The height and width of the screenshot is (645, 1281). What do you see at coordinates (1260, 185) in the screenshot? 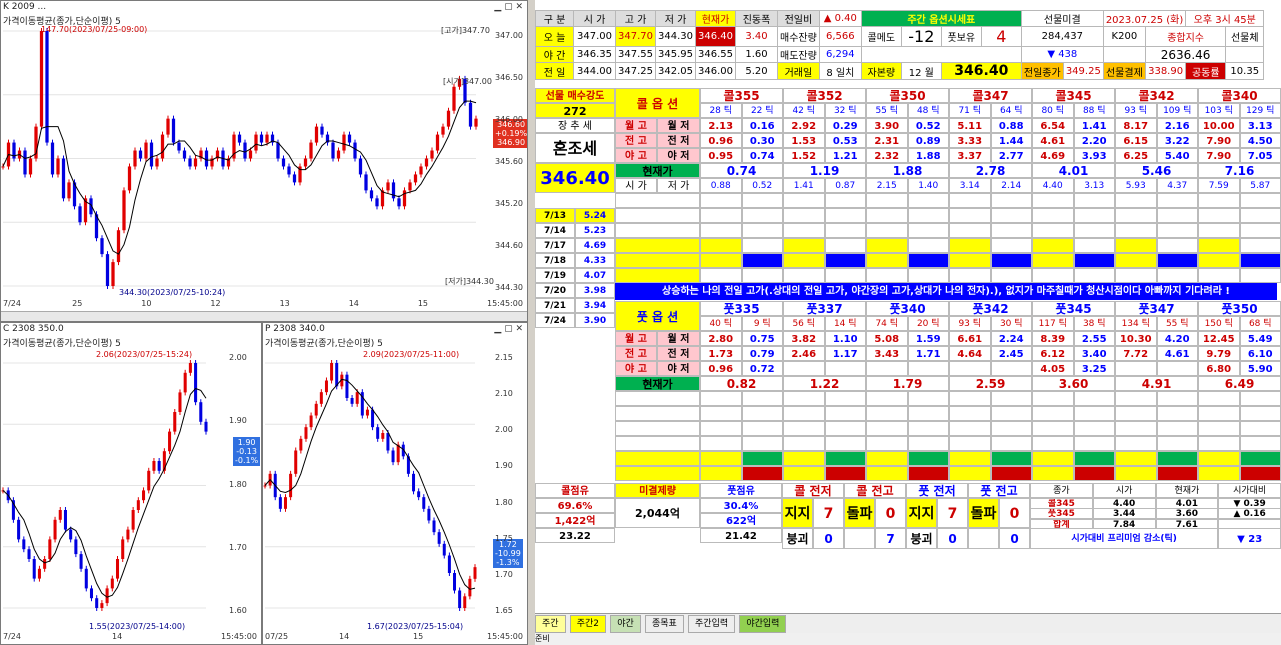
I see `call-value: 5.87` at bounding box center [1260, 185].